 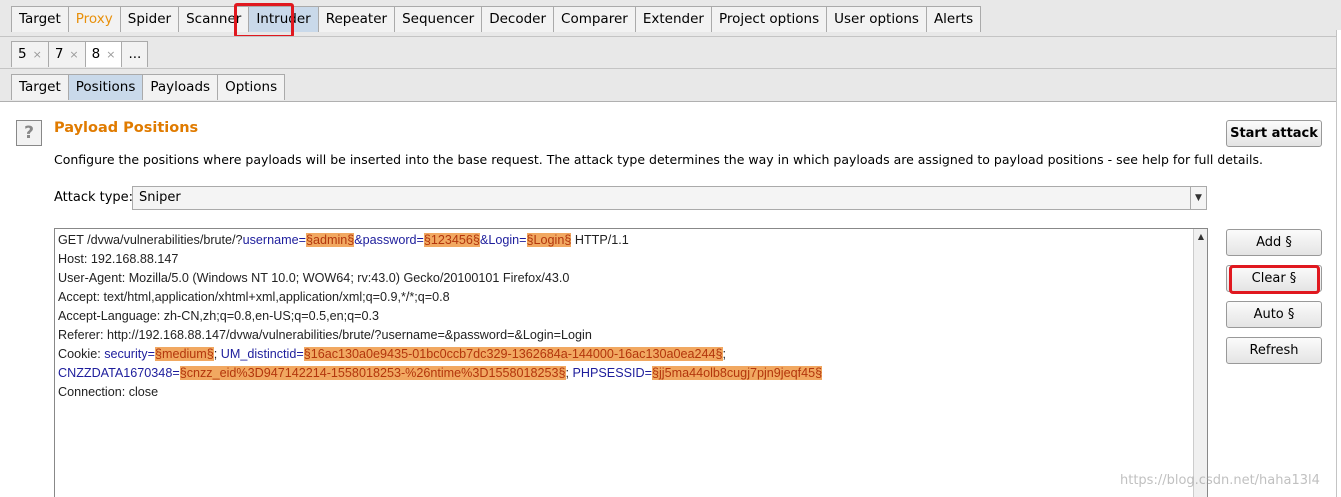 What do you see at coordinates (149, 19) in the screenshot?
I see `tab-spider: Spider` at bounding box center [149, 19].